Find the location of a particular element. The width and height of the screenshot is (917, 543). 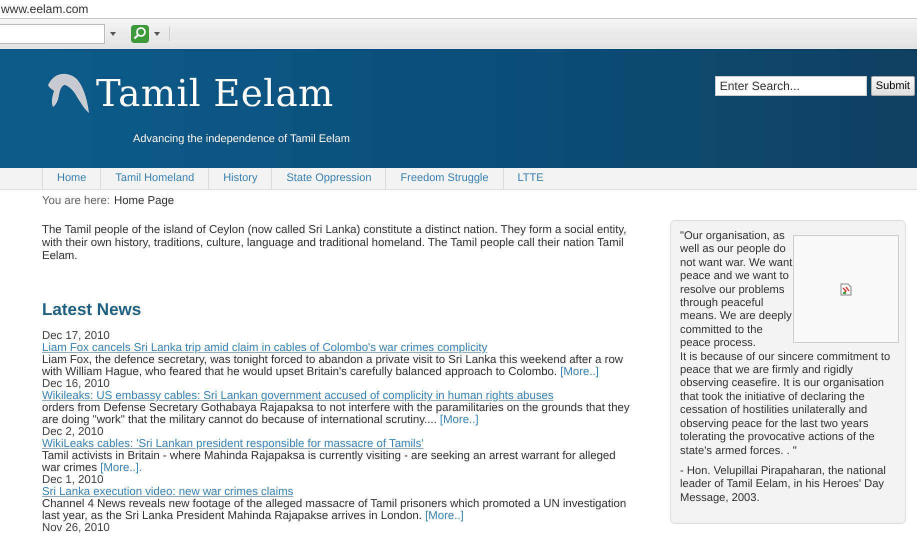

section-heading: Latest News is located at coordinates (92, 310).